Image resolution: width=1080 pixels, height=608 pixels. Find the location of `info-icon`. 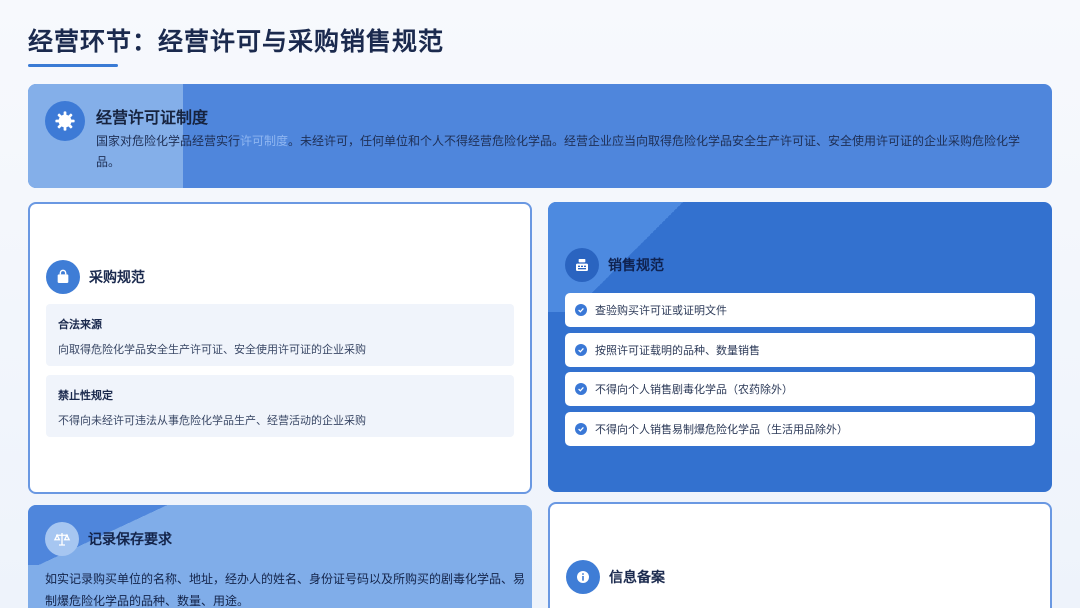

info-icon is located at coordinates (583, 577).